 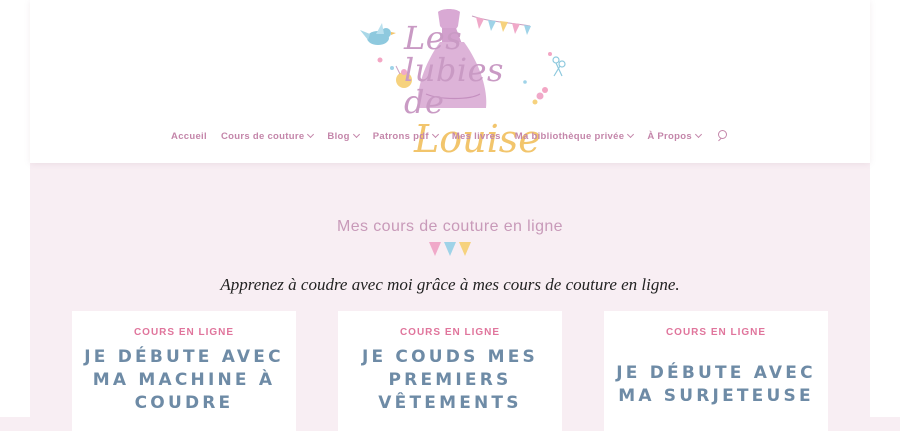 I want to click on nav-item-blog: Blog, so click(x=343, y=136).